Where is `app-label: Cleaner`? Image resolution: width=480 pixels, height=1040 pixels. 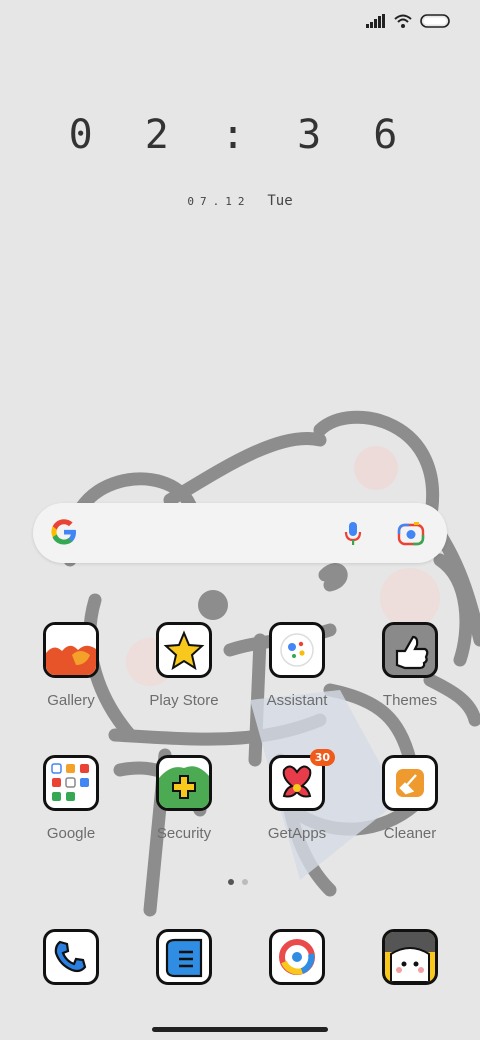 app-label: Cleaner is located at coordinates (410, 833).